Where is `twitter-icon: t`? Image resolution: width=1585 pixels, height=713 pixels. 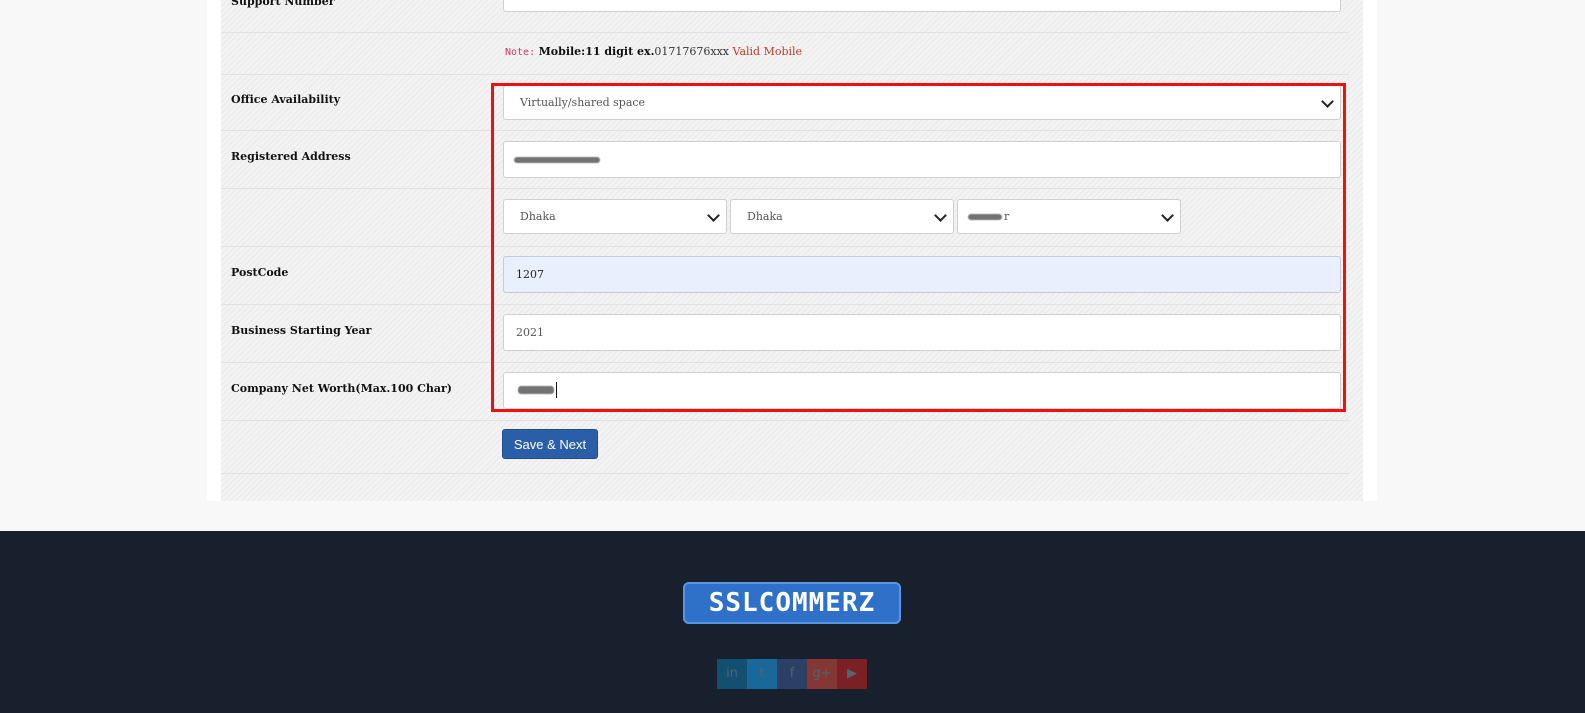 twitter-icon: t is located at coordinates (762, 674).